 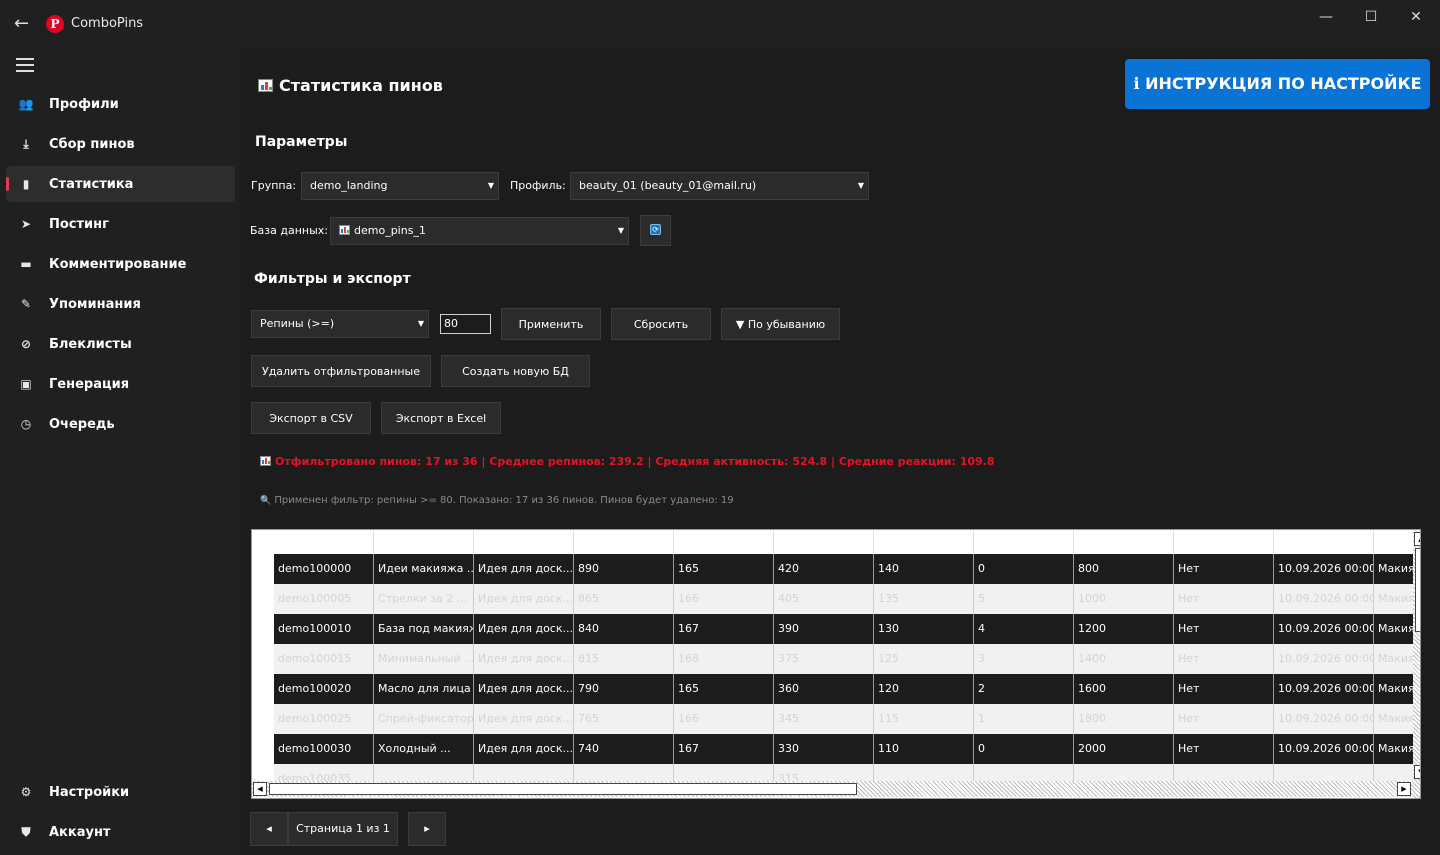 I want to click on group-select: demo_landing ▼, so click(x=400, y=186).